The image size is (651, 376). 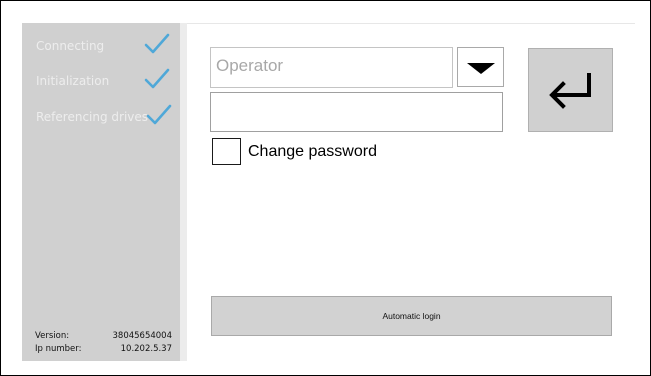 I want to click on login-enter-button, so click(x=570, y=90).